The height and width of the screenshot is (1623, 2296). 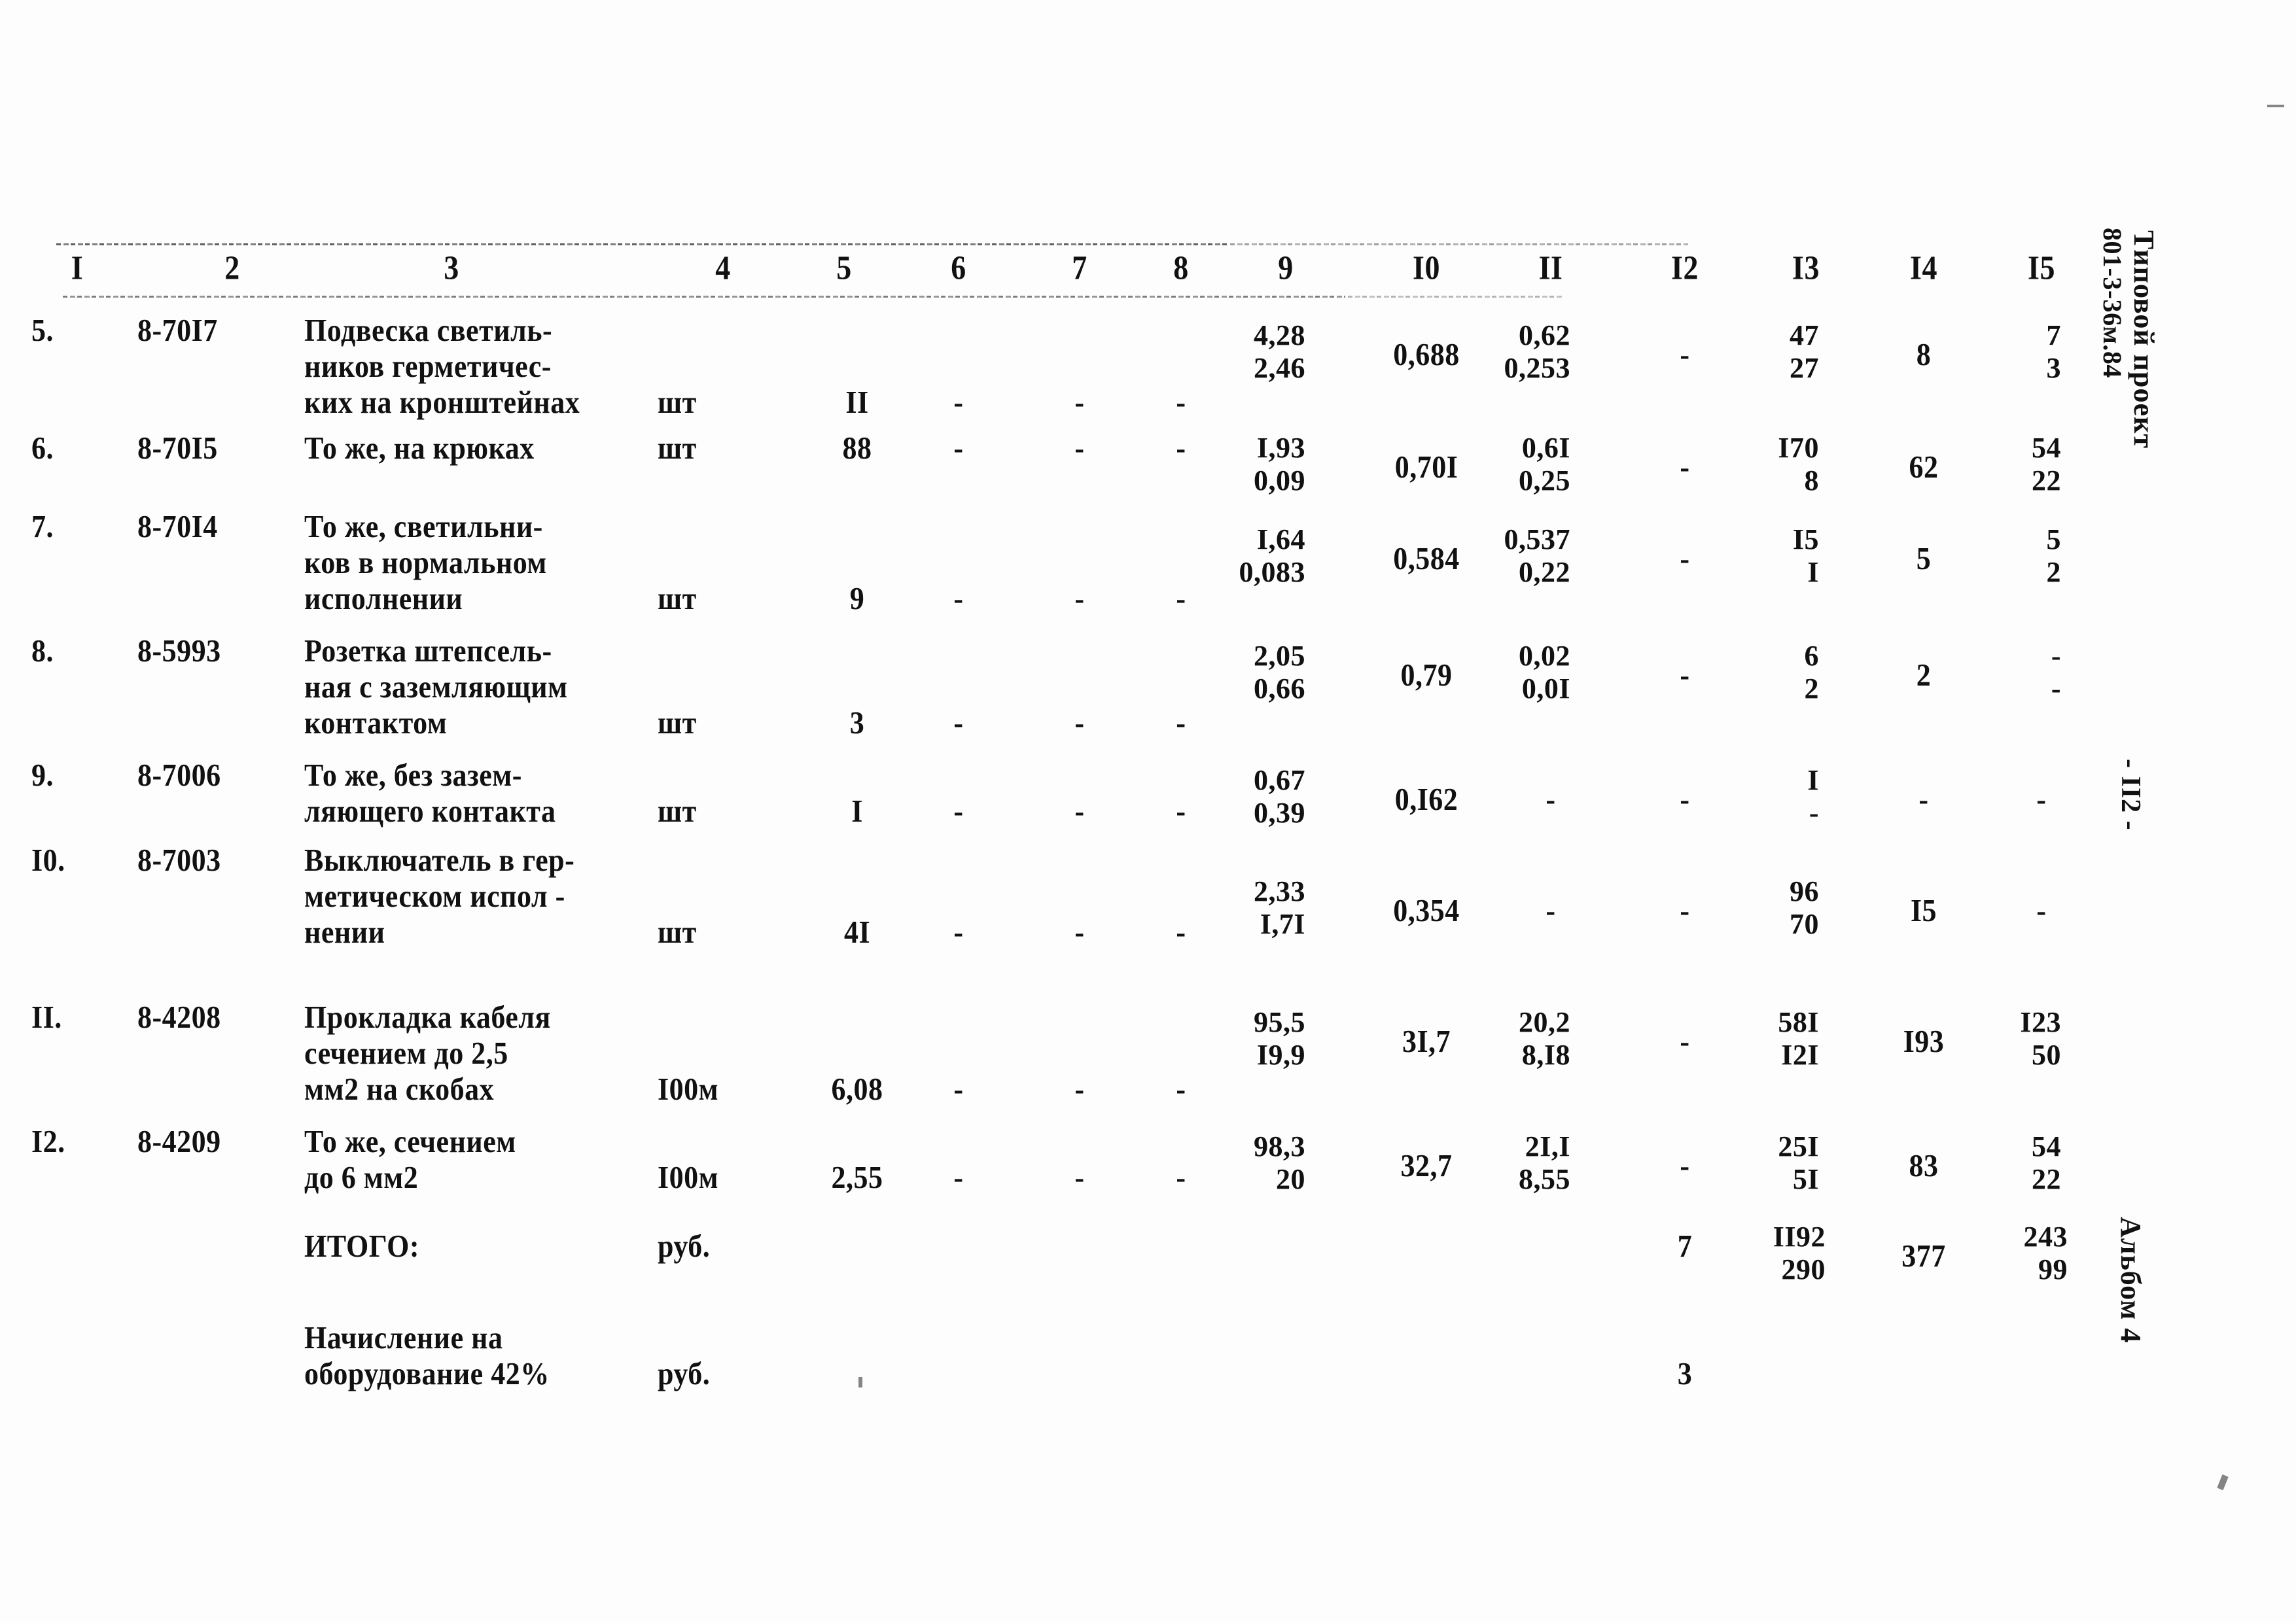 I want to click on summary-1-unit: руб., so click(x=685, y=1246).